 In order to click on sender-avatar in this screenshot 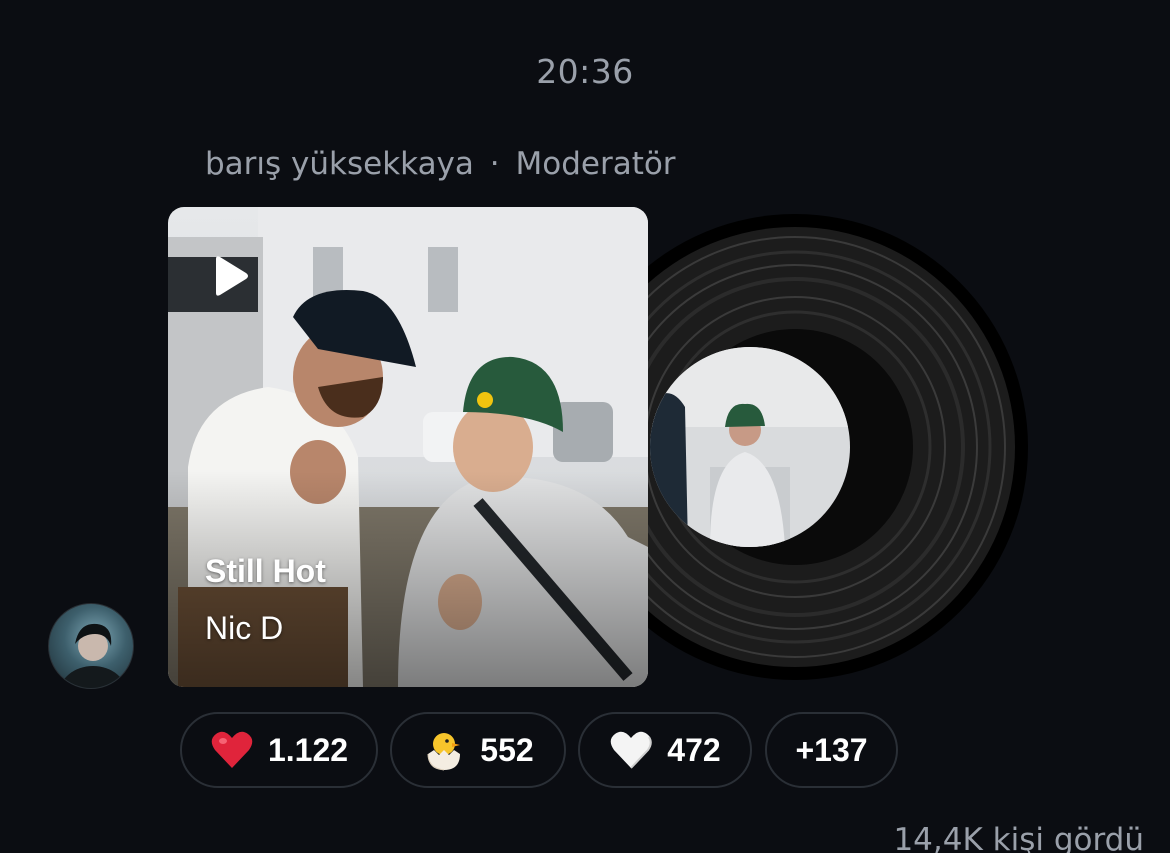, I will do `click(91, 646)`.